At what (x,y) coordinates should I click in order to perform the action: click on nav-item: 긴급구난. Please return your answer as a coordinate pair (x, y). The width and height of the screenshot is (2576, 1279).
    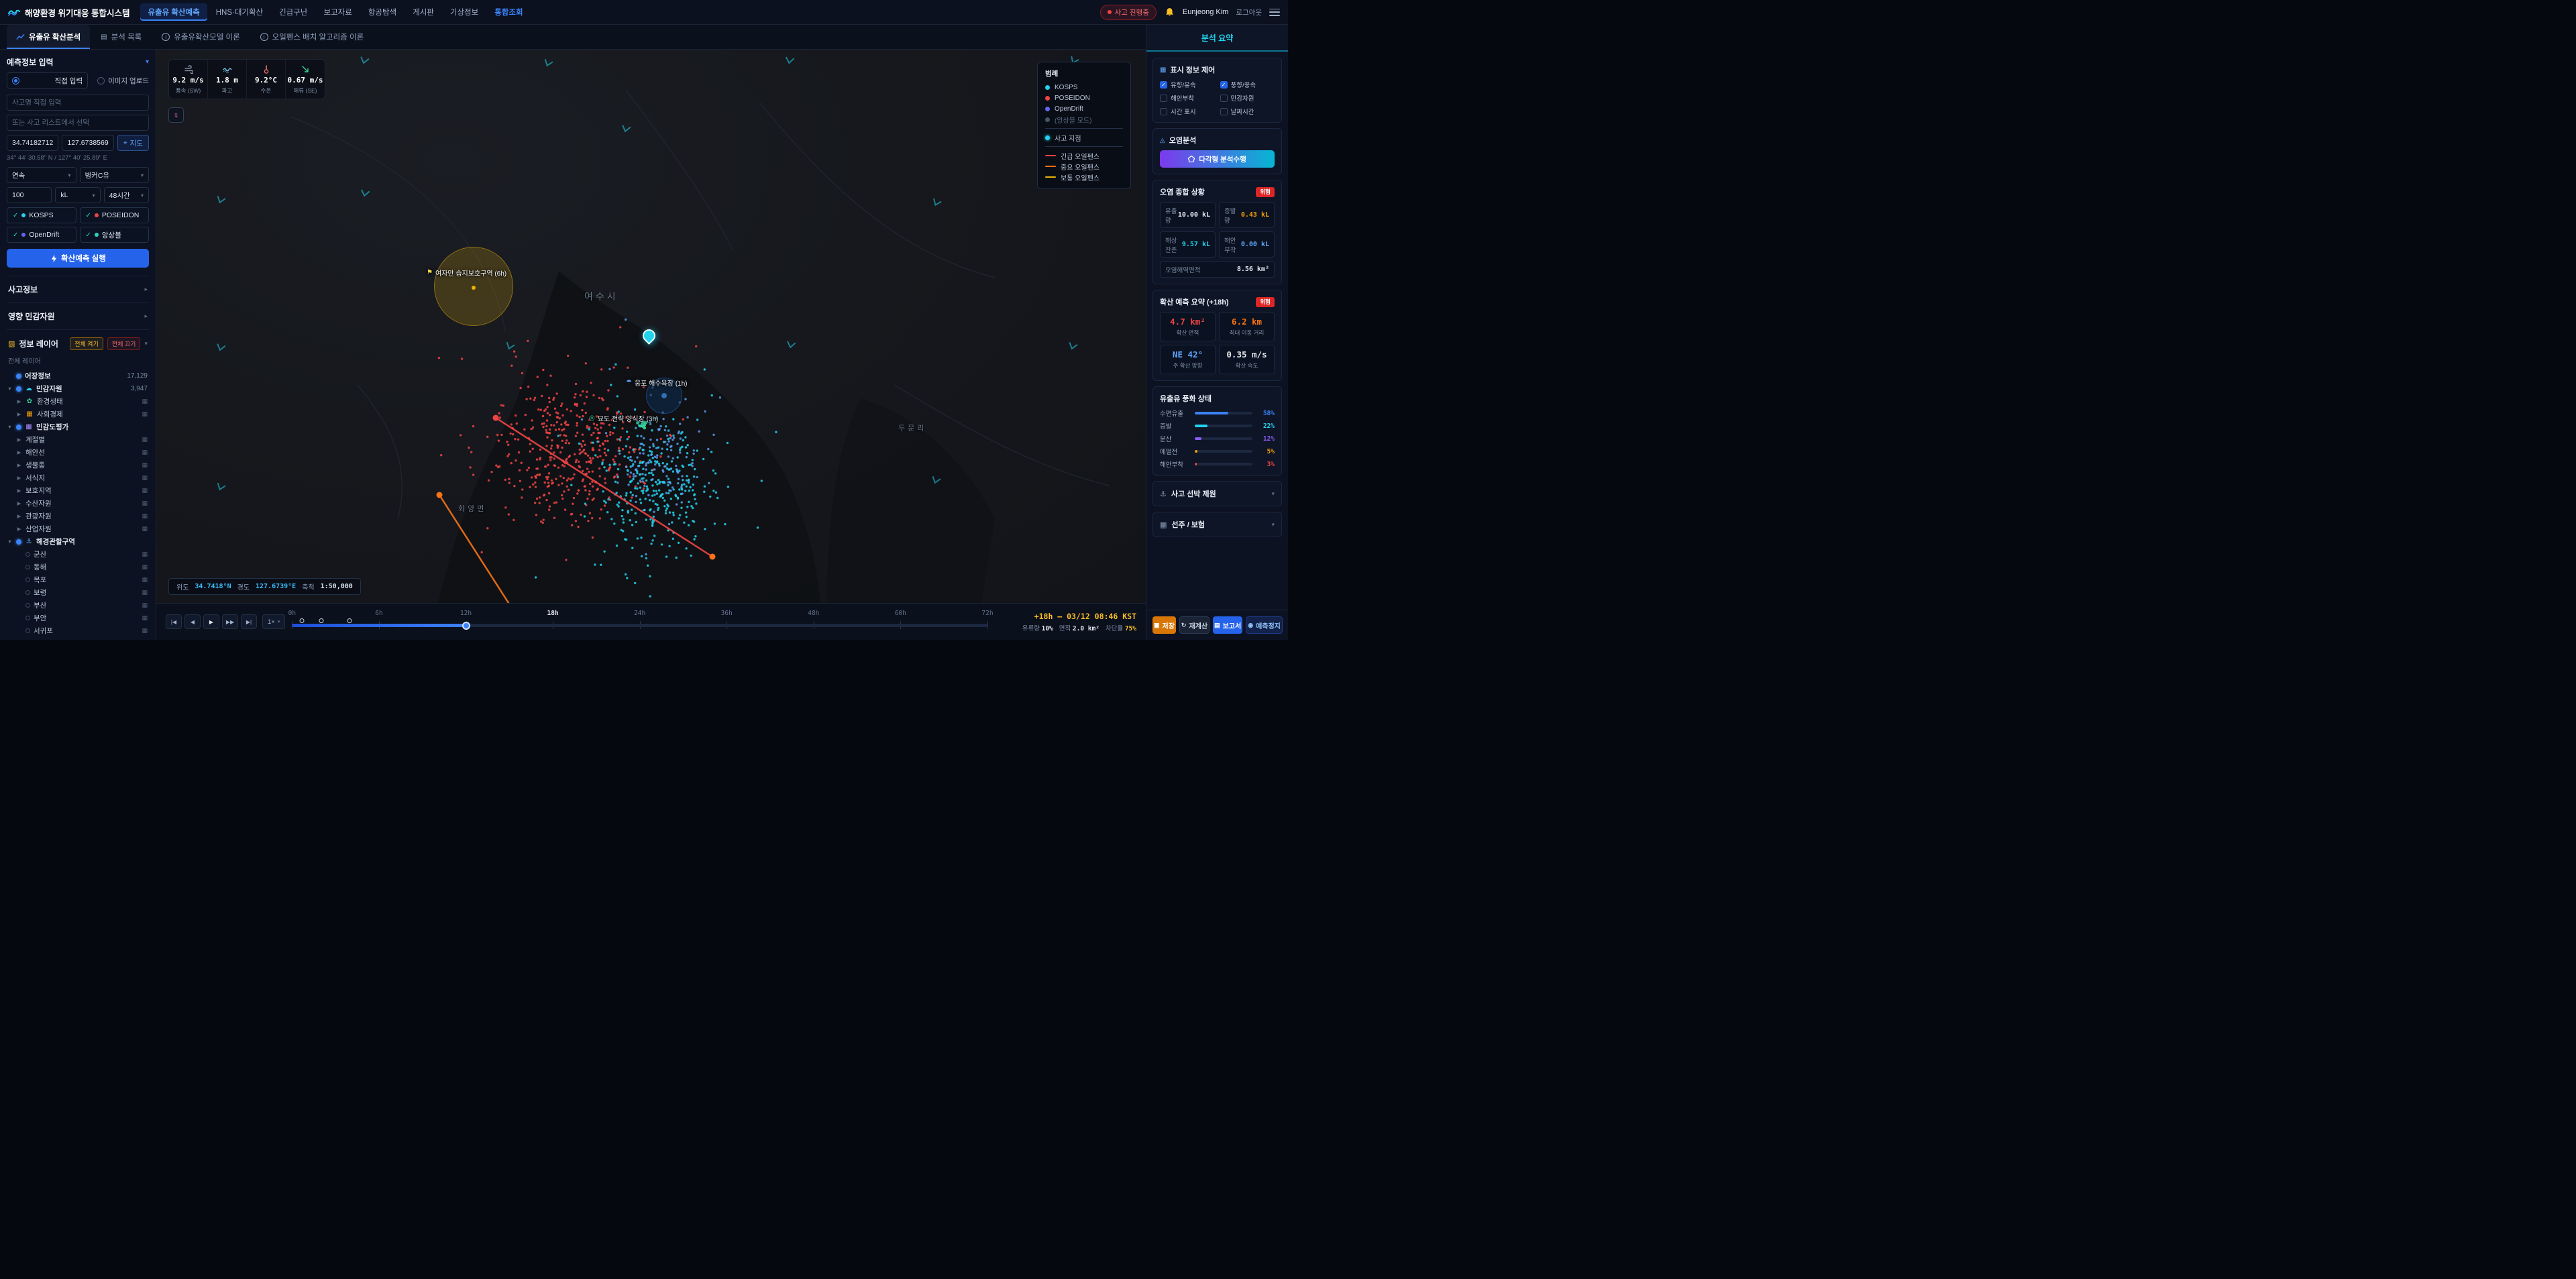
    Looking at the image, I should click on (293, 12).